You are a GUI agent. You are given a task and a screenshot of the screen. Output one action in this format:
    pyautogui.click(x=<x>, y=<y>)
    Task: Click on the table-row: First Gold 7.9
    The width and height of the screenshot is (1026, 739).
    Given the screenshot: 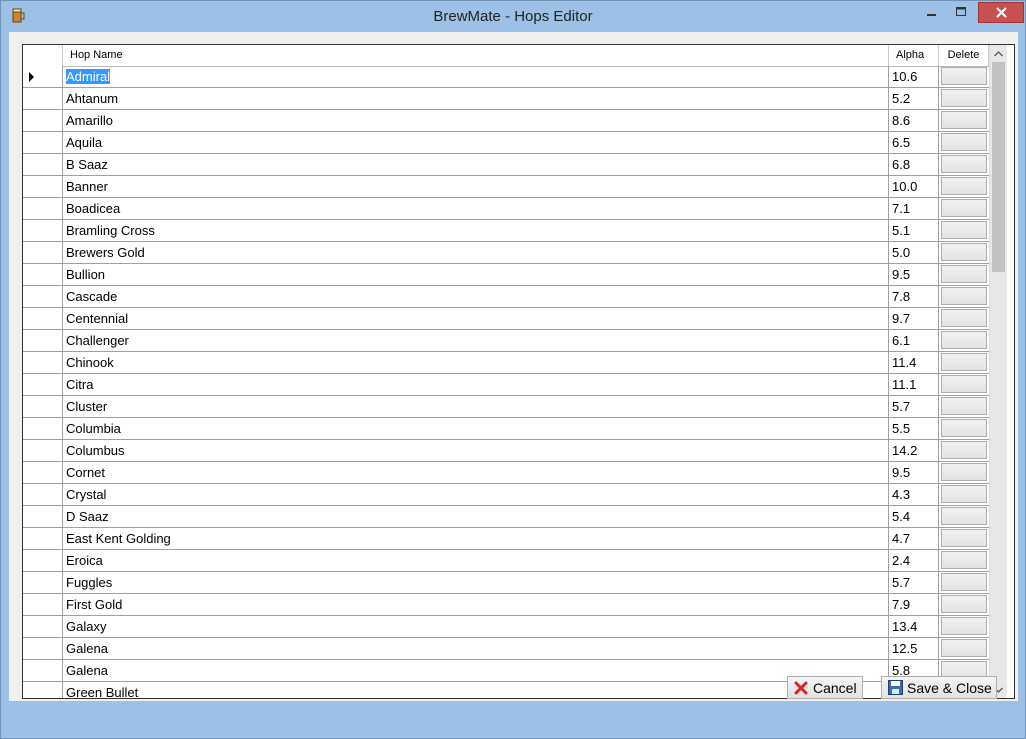 What is the action you would take?
    pyautogui.click(x=506, y=605)
    